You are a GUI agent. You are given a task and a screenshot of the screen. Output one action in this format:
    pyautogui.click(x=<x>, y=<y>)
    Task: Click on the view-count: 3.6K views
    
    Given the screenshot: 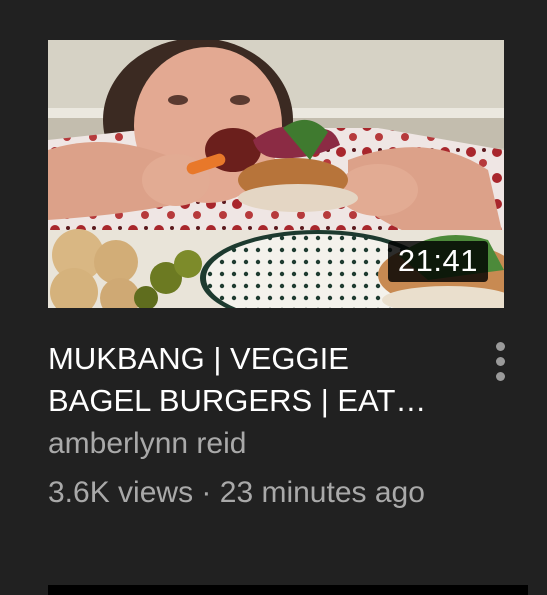 What is the action you would take?
    pyautogui.click(x=121, y=492)
    